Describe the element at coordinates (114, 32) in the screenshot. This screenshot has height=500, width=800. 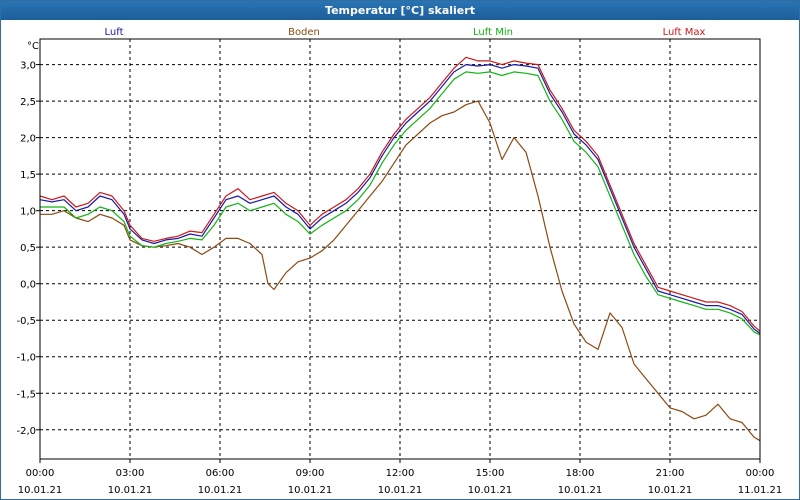
I see `legend-luft: Luft` at that location.